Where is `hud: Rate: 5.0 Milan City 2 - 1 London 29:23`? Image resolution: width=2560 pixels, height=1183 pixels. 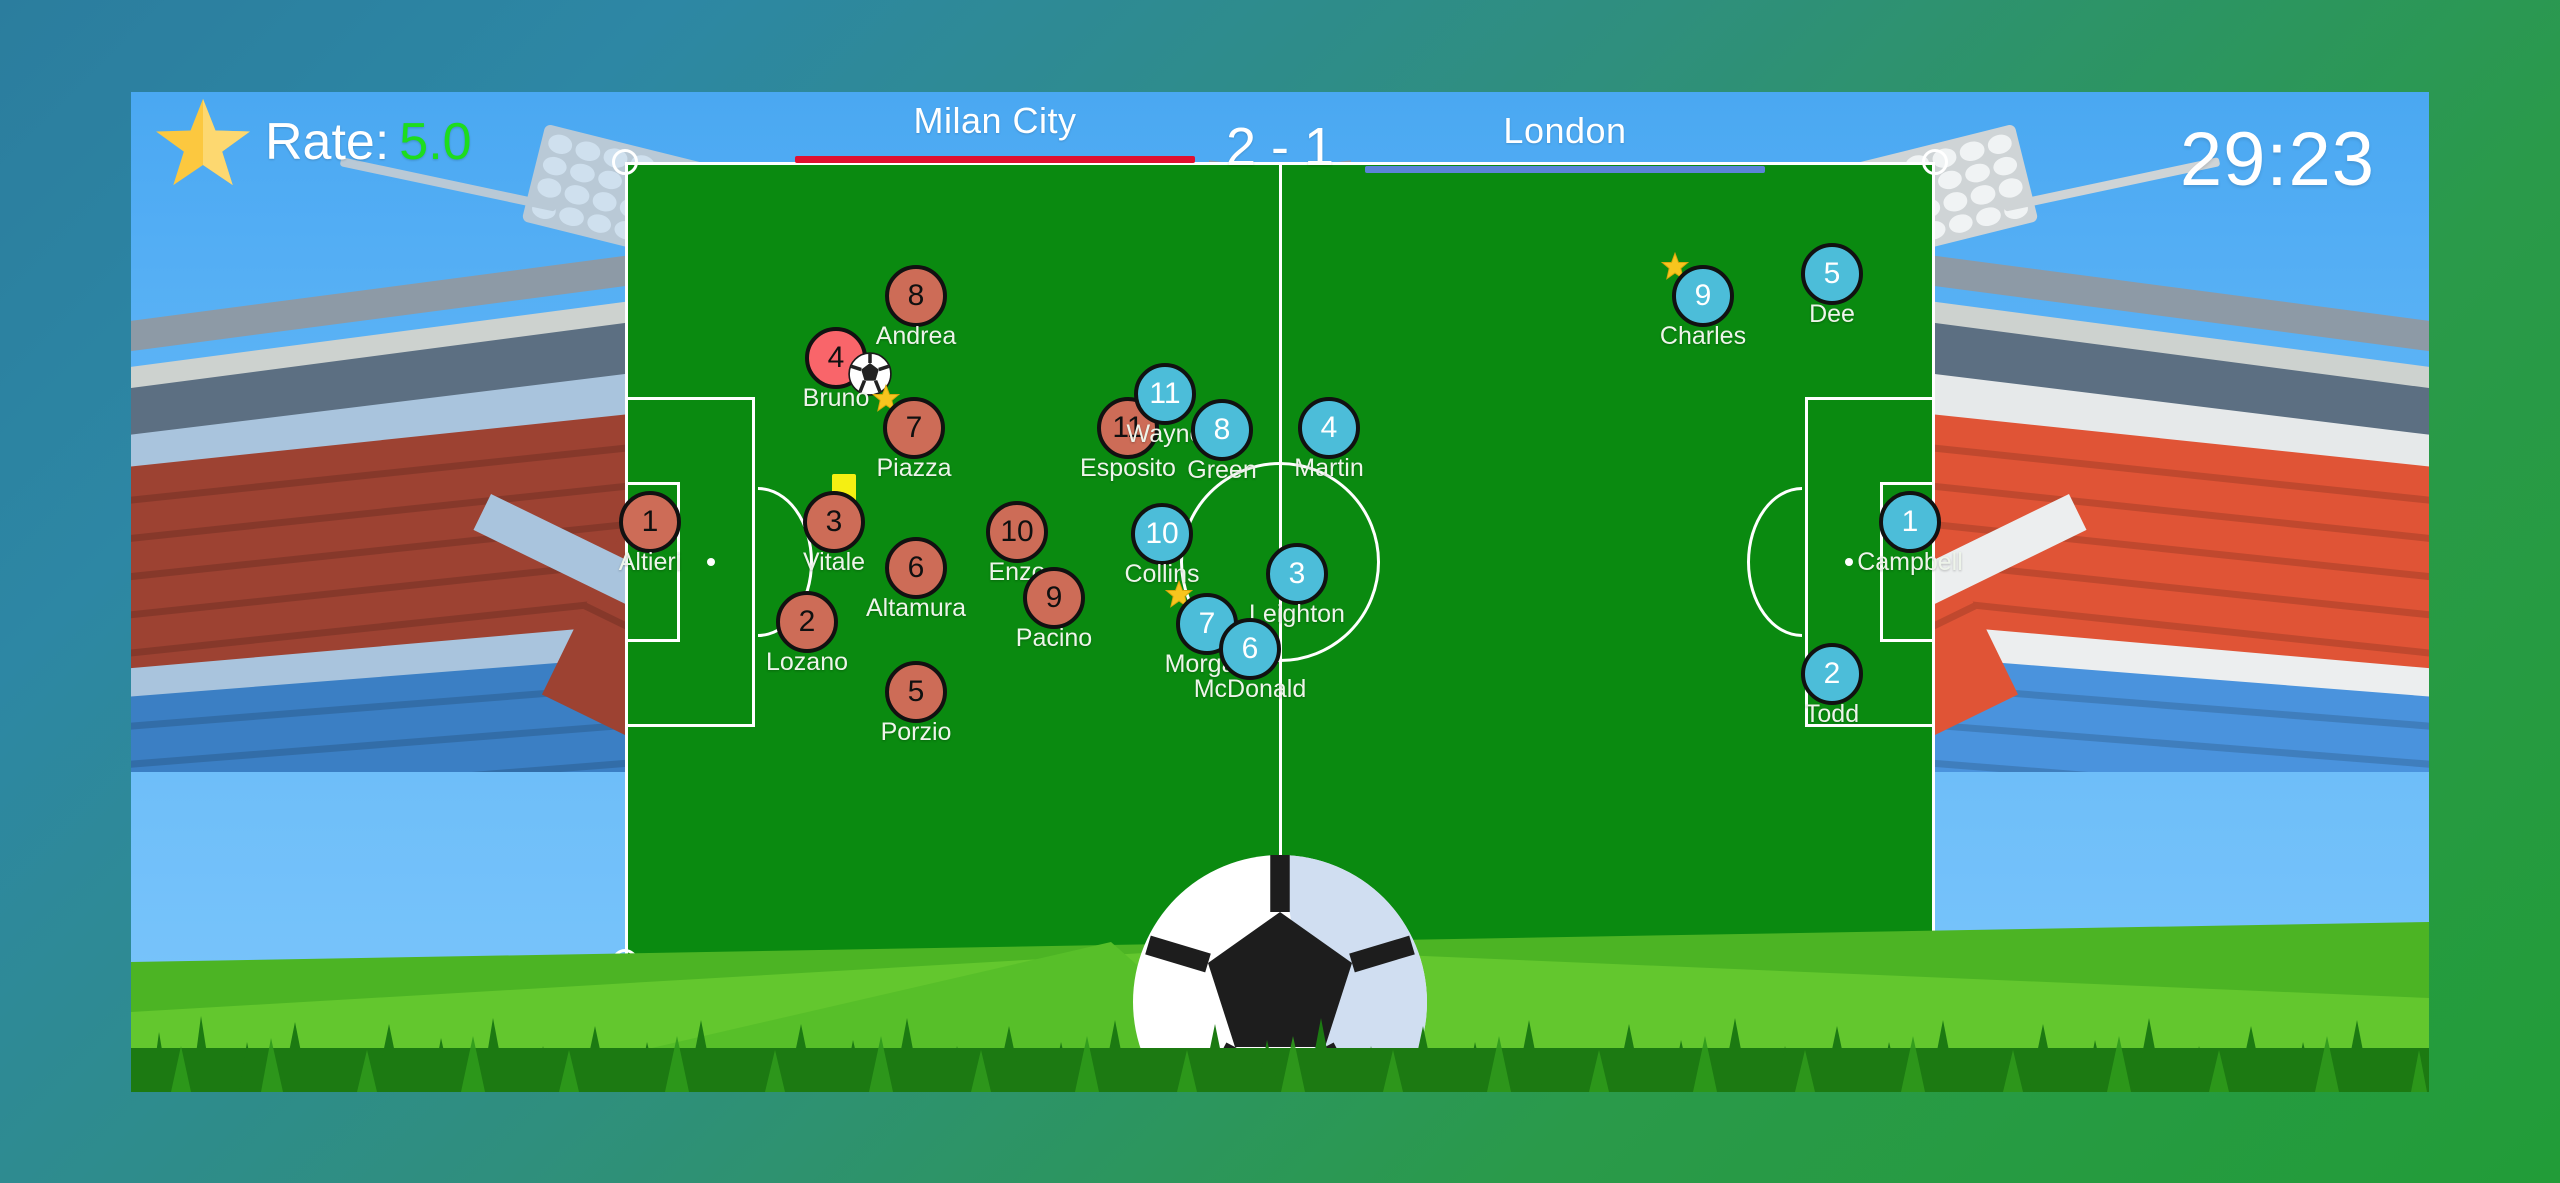 hud: Rate: 5.0 Milan City 2 - 1 London 29:23 is located at coordinates (1280, 167).